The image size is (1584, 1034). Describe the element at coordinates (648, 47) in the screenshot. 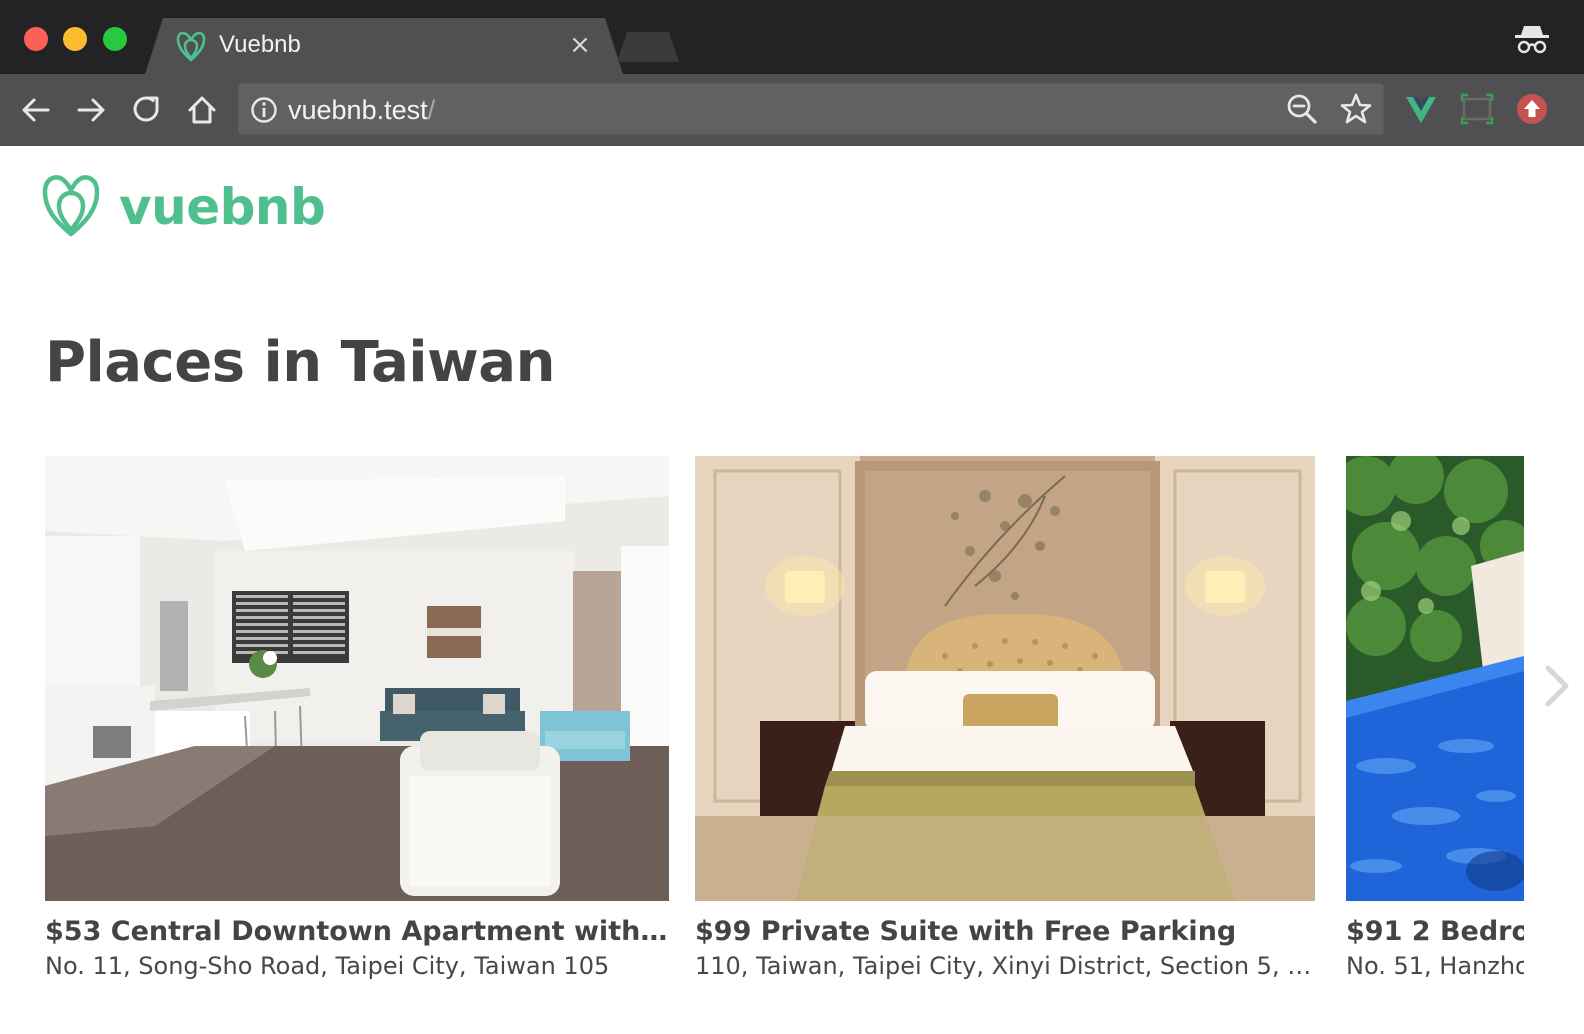

I see `new-tab-button` at that location.